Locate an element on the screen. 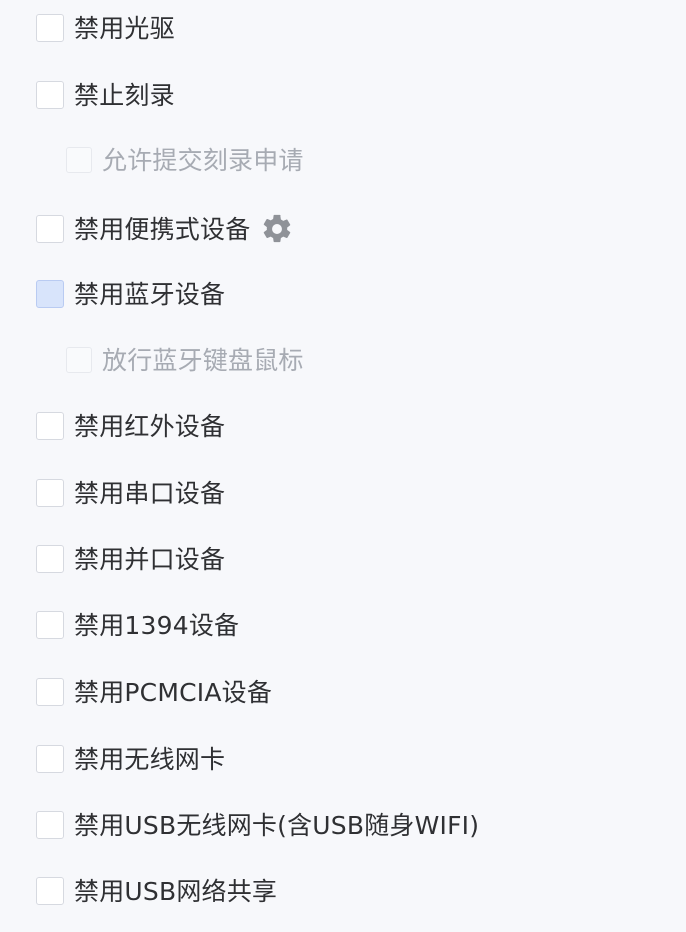  label-allow-burn-request: 允许提交刻录申请 is located at coordinates (203, 160).